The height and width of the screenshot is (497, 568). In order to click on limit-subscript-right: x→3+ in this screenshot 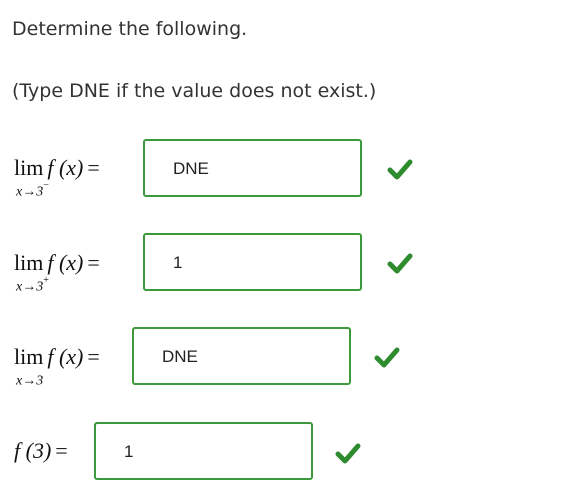, I will do `click(32, 285)`.